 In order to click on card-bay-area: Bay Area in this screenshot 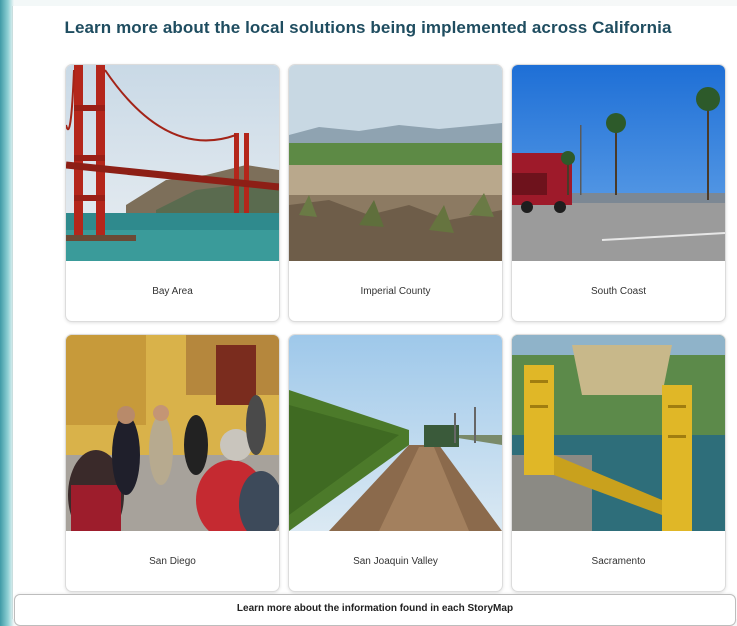, I will do `click(172, 193)`.